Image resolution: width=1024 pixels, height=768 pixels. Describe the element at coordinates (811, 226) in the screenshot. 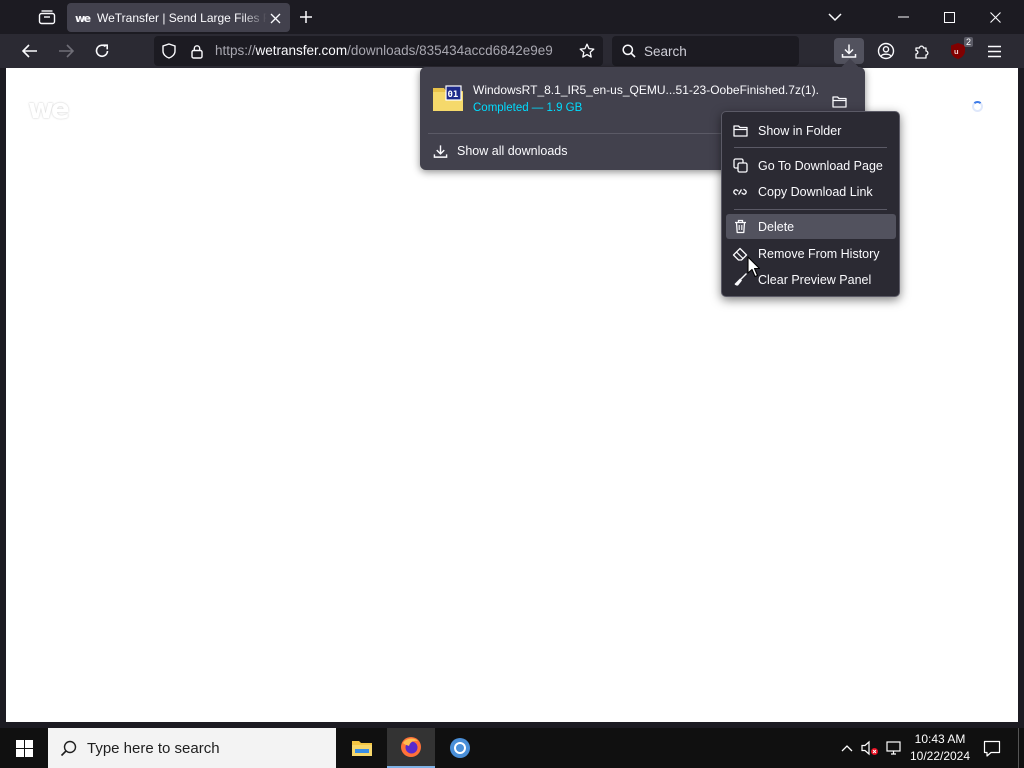

I see `menu-item-delete: Delete` at that location.